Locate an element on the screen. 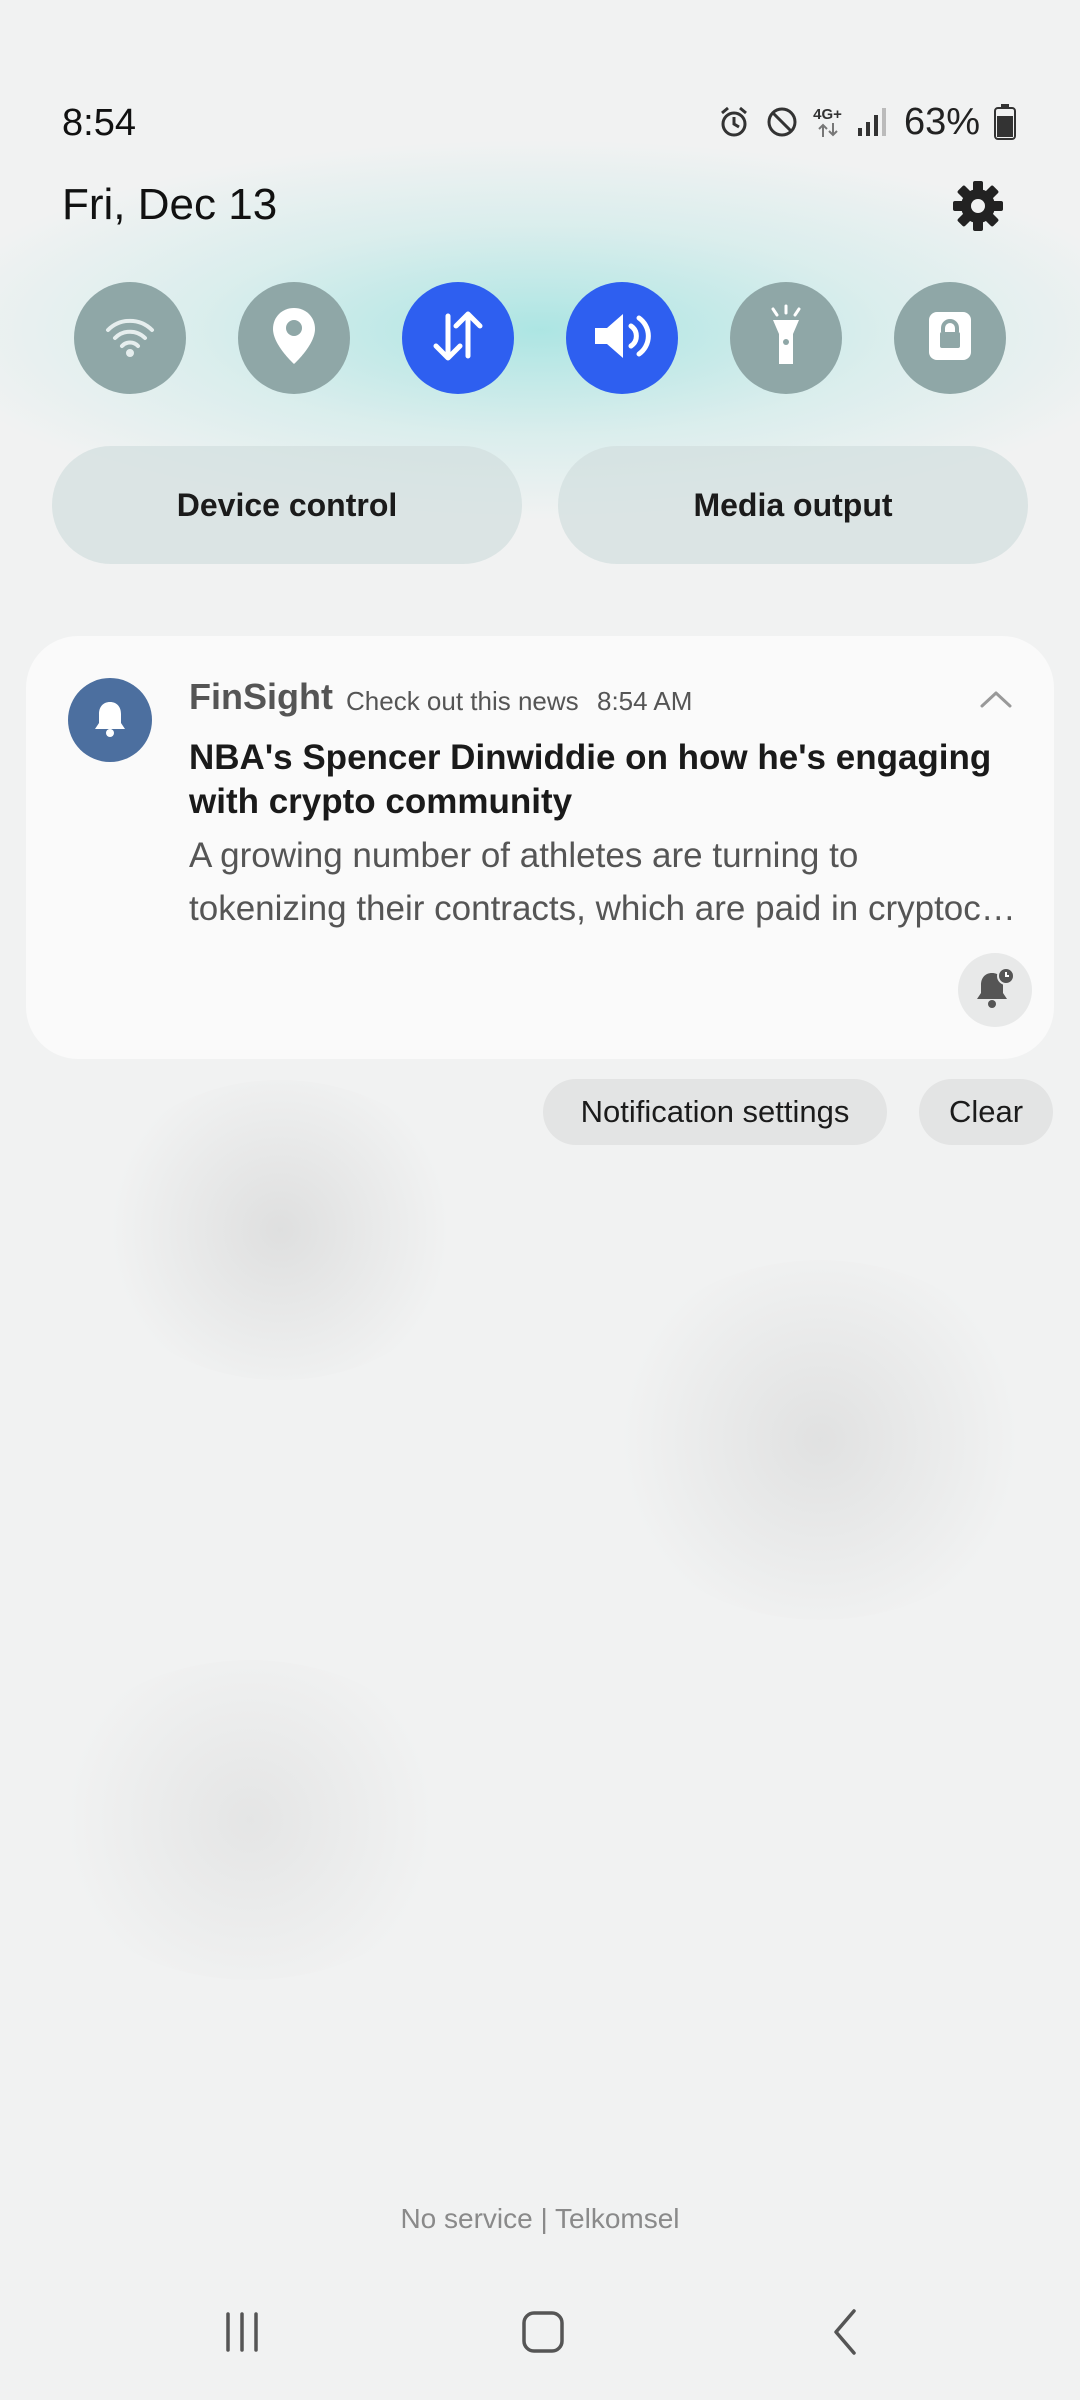 The width and height of the screenshot is (1080, 2400). device-control-button: Device control is located at coordinates (287, 505).